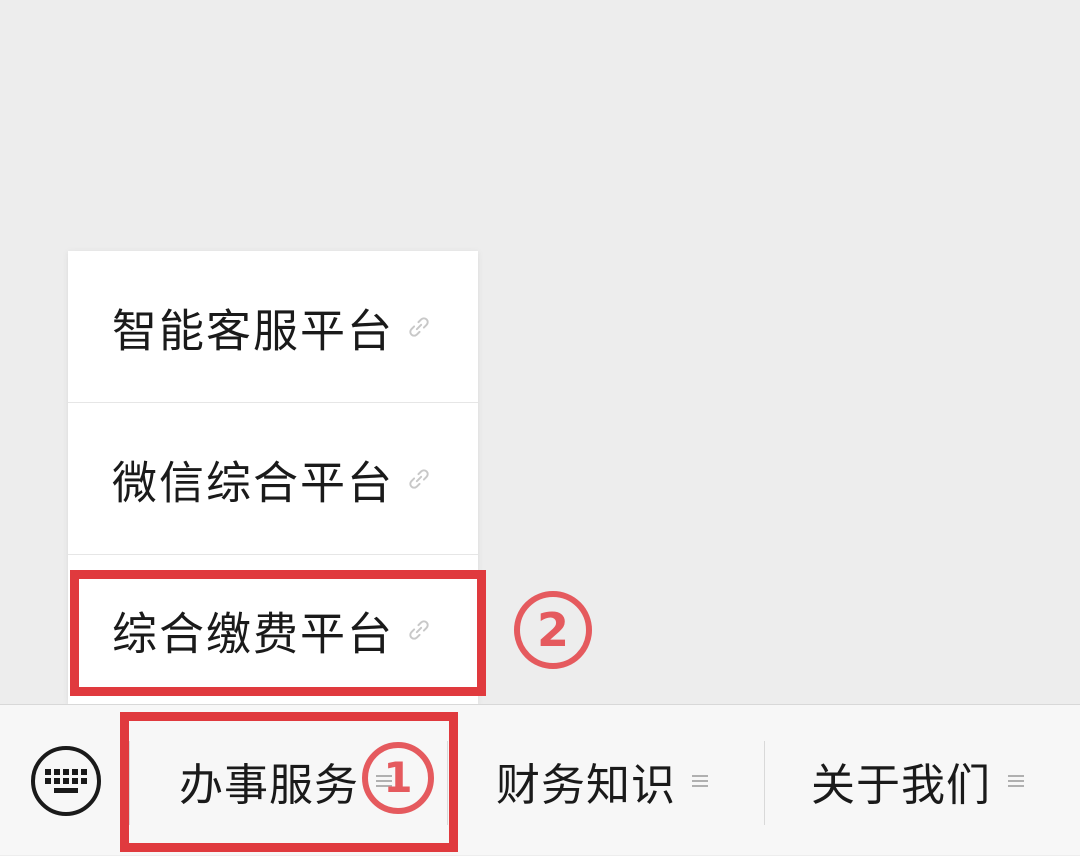  I want to click on submenu-item-label: 微信综合平台, so click(253, 482).